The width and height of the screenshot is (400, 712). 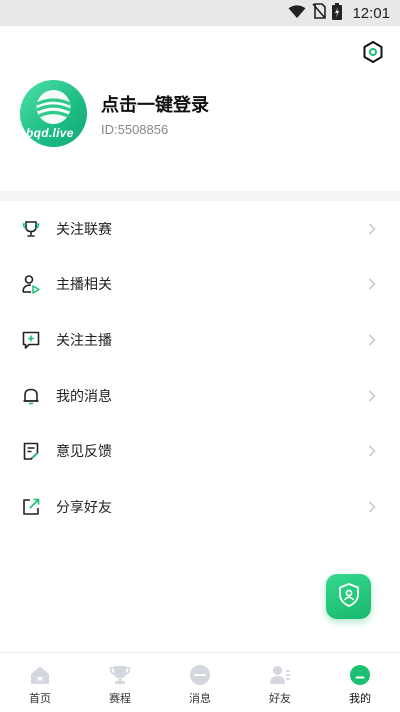 What do you see at coordinates (297, 13) in the screenshot?
I see `wifi-icon` at bounding box center [297, 13].